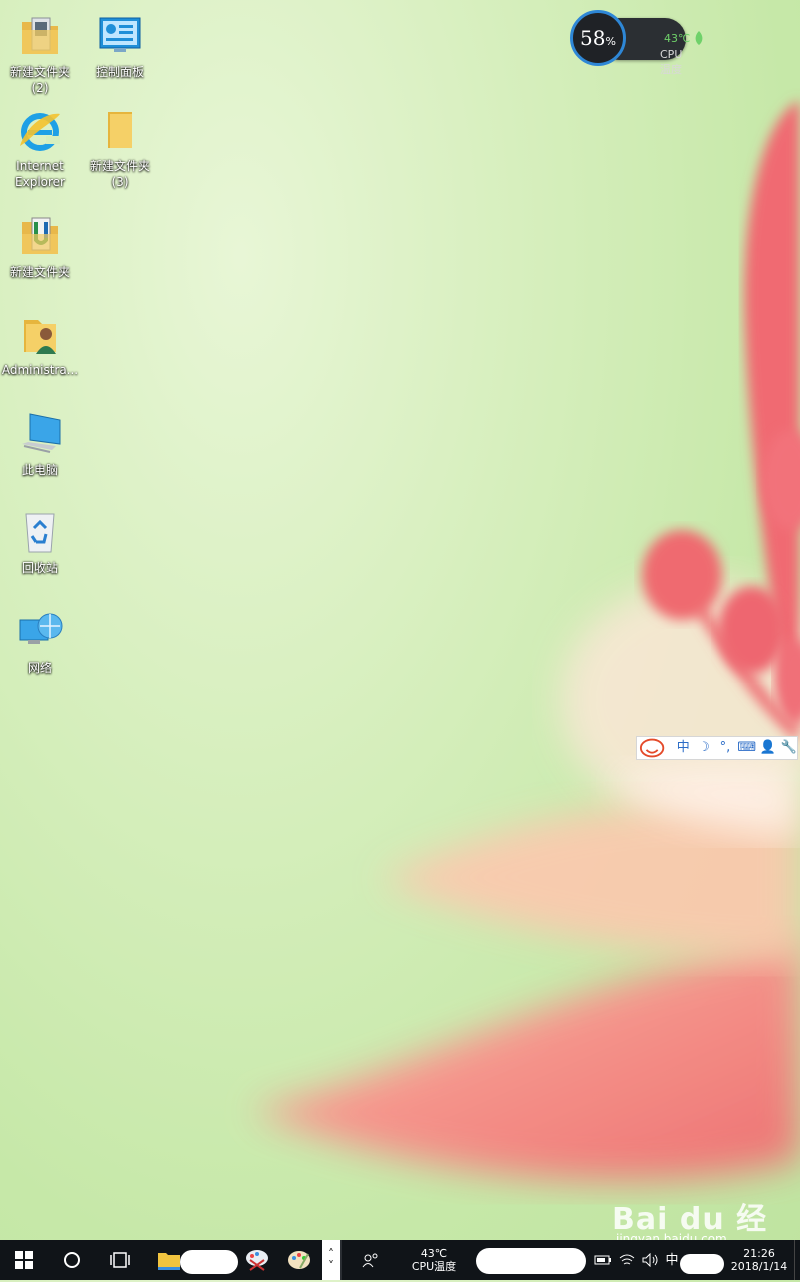 The width and height of the screenshot is (800, 1282). I want to click on speaker-icon, so click(650, 1260).